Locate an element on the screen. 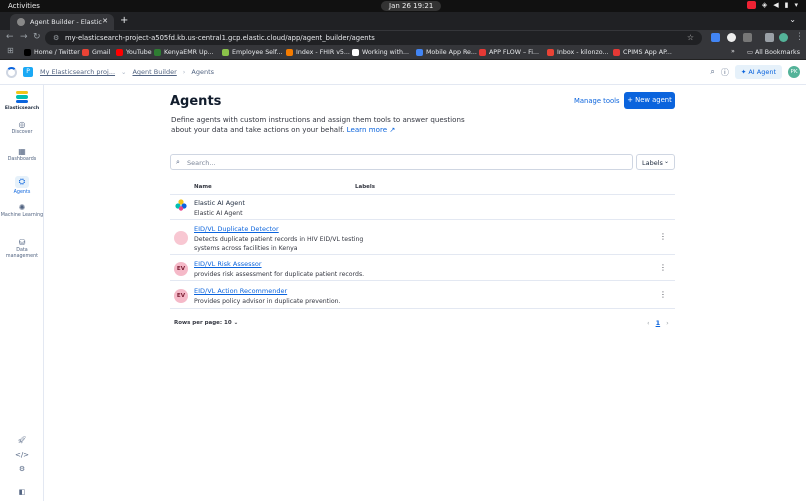 Image resolution: width=806 pixels, height=501 pixels. system-tray: ◈ ◀ ▮ ▾ is located at coordinates (772, 5).